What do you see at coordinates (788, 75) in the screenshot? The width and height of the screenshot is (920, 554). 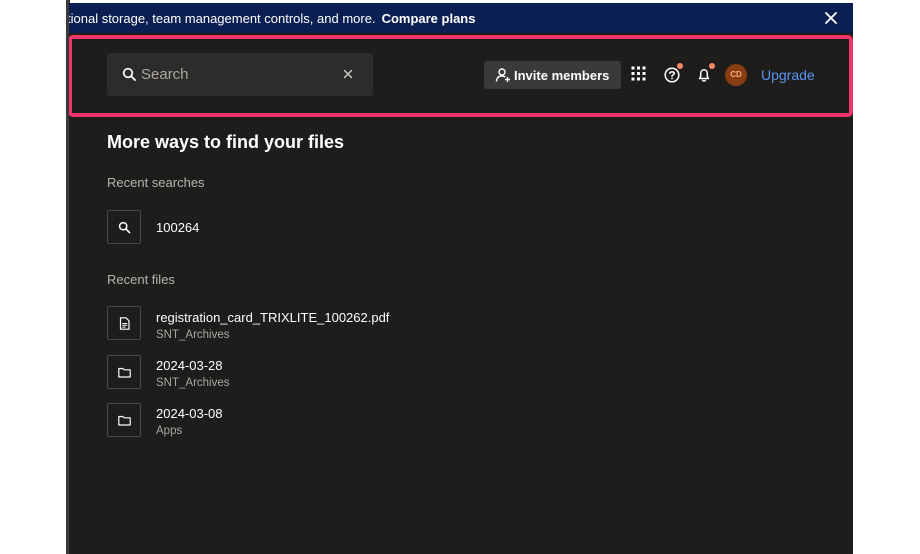 I see `upgrade-link: Upgrade` at bounding box center [788, 75].